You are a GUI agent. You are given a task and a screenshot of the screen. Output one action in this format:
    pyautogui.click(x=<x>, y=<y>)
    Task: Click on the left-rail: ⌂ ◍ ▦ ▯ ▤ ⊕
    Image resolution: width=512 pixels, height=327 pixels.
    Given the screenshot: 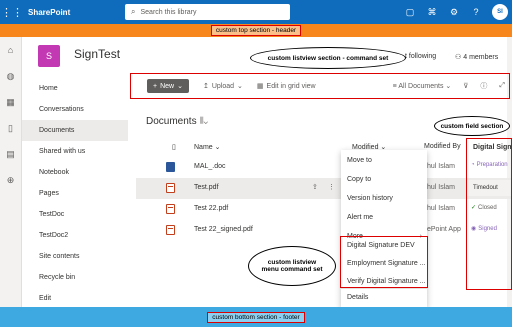 What is the action you would take?
    pyautogui.click(x=11, y=172)
    